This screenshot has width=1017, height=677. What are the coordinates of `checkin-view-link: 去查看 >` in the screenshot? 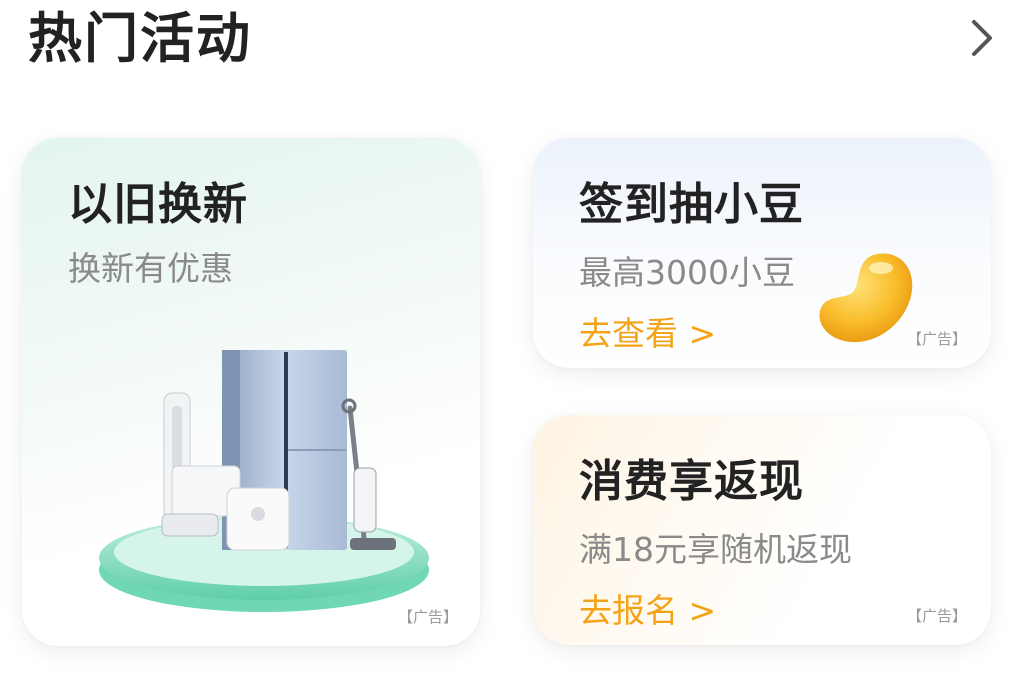 It's located at (647, 334).